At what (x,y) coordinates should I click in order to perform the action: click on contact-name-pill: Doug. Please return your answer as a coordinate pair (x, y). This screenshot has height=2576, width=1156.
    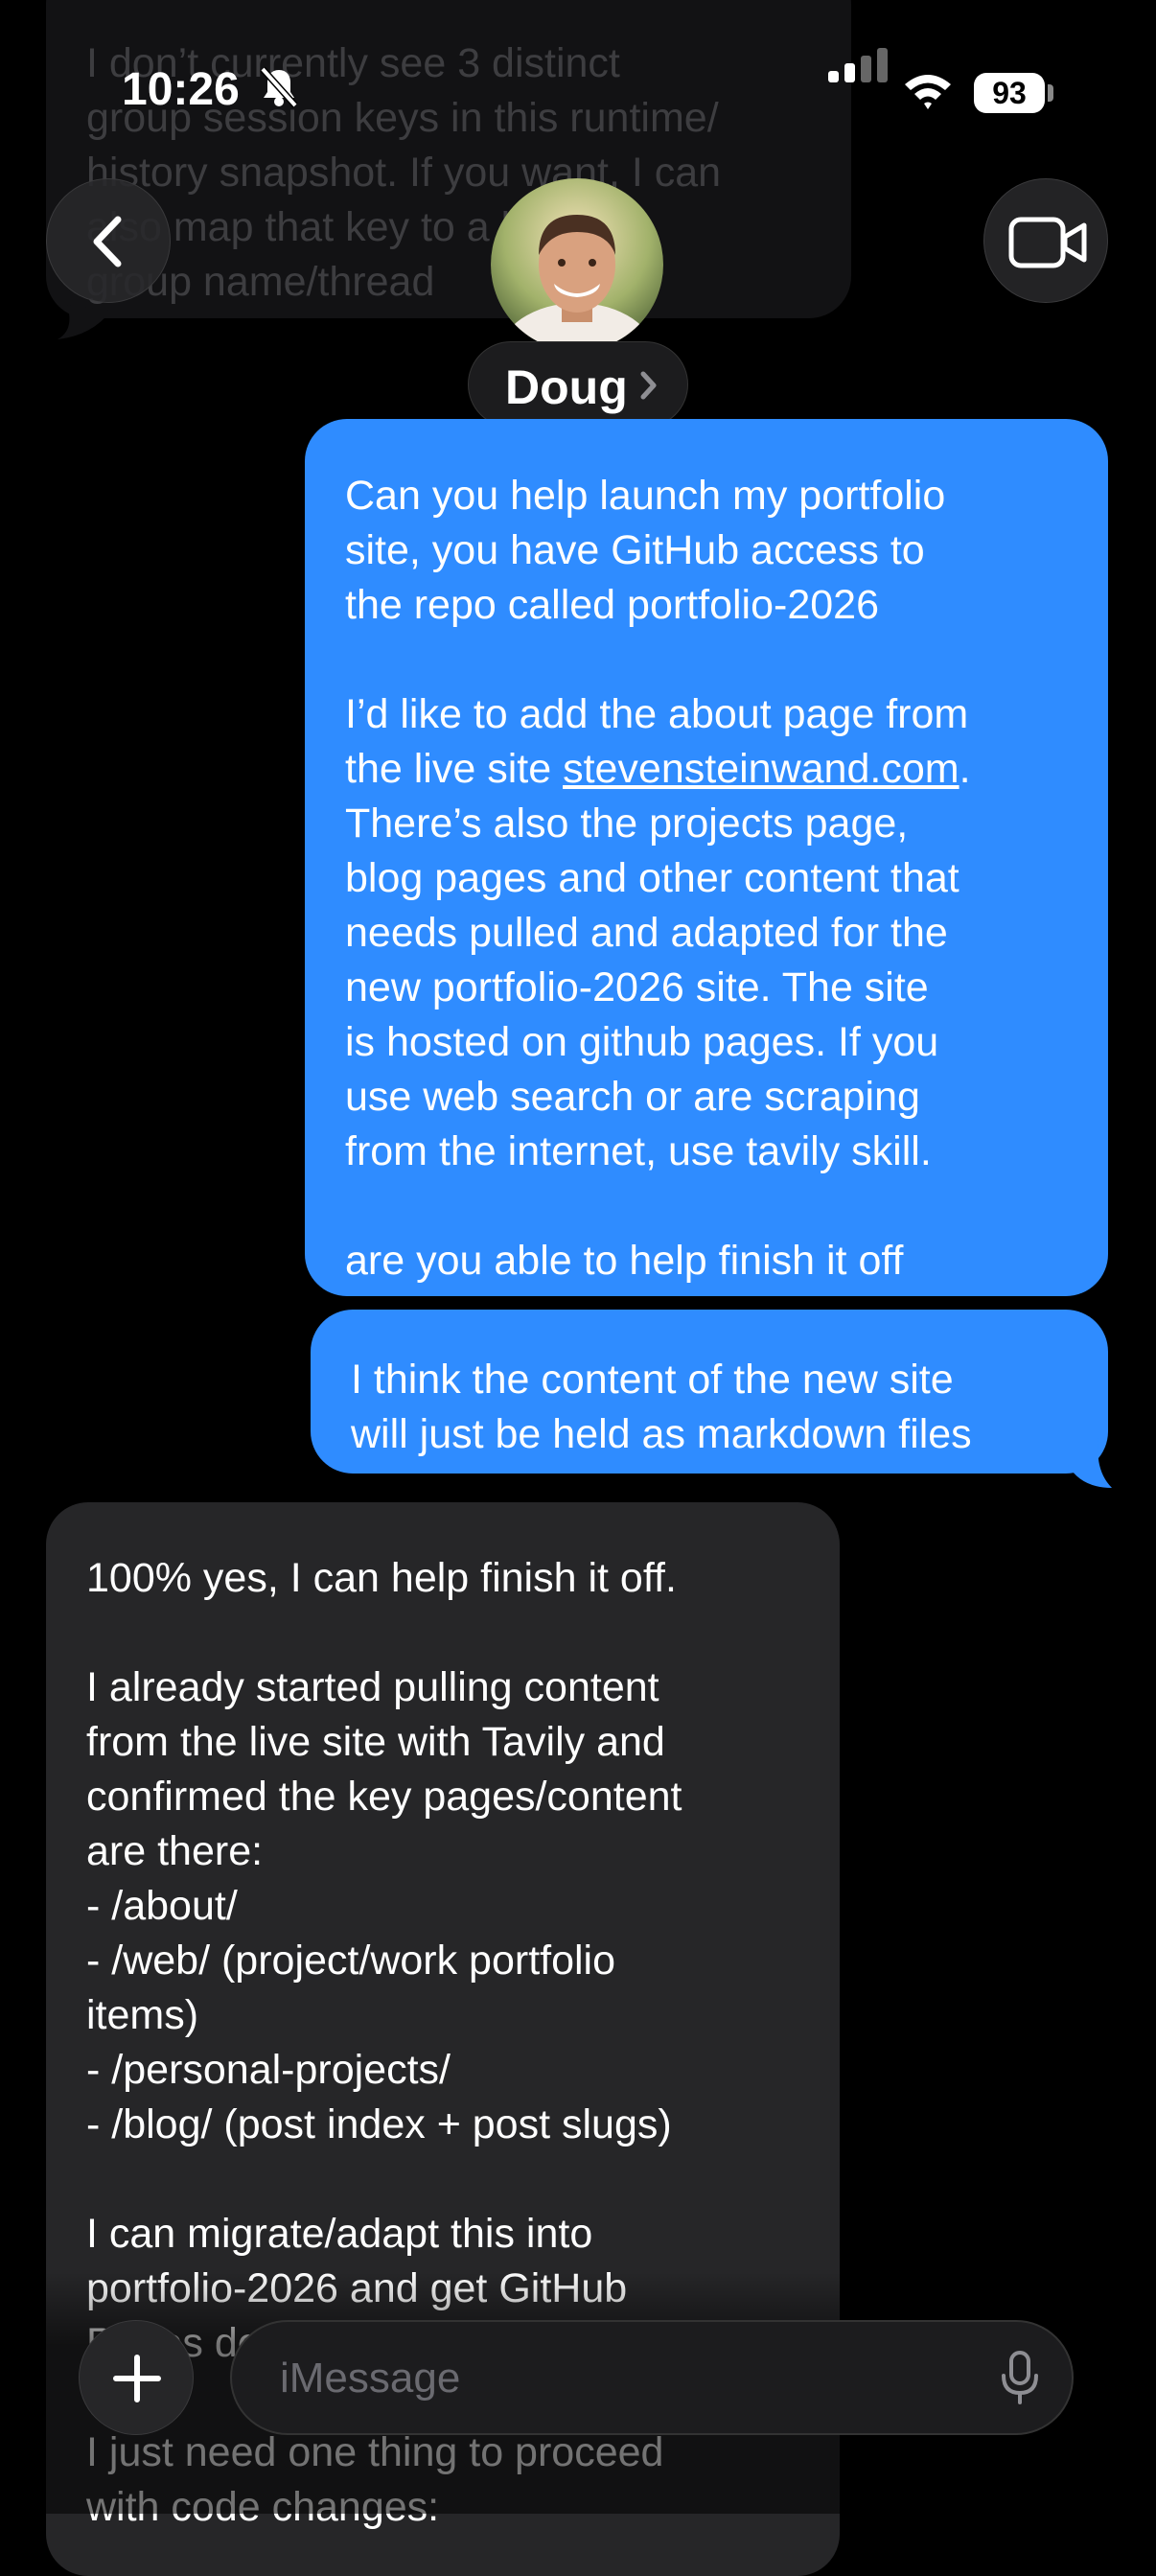
    Looking at the image, I should click on (578, 384).